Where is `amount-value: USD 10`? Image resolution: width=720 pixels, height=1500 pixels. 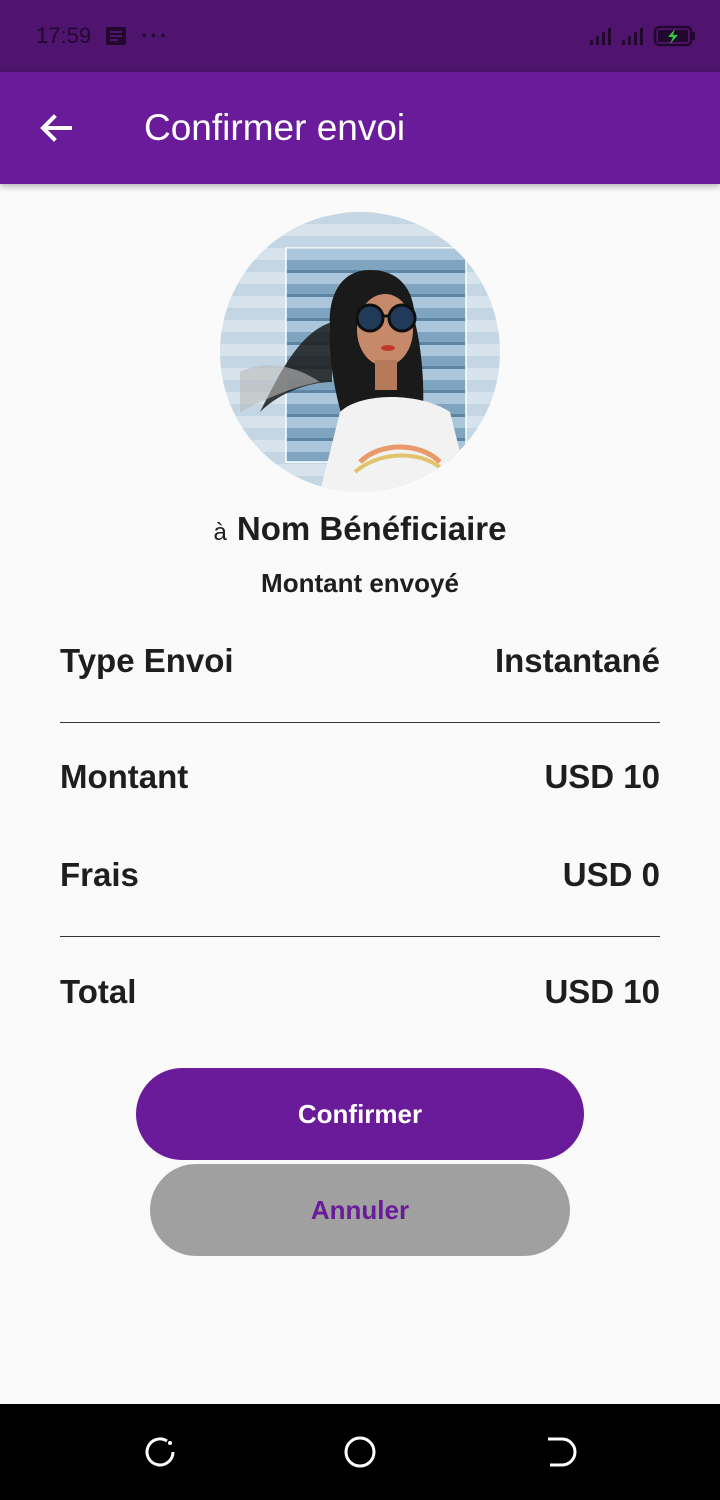
amount-value: USD 10 is located at coordinates (602, 776).